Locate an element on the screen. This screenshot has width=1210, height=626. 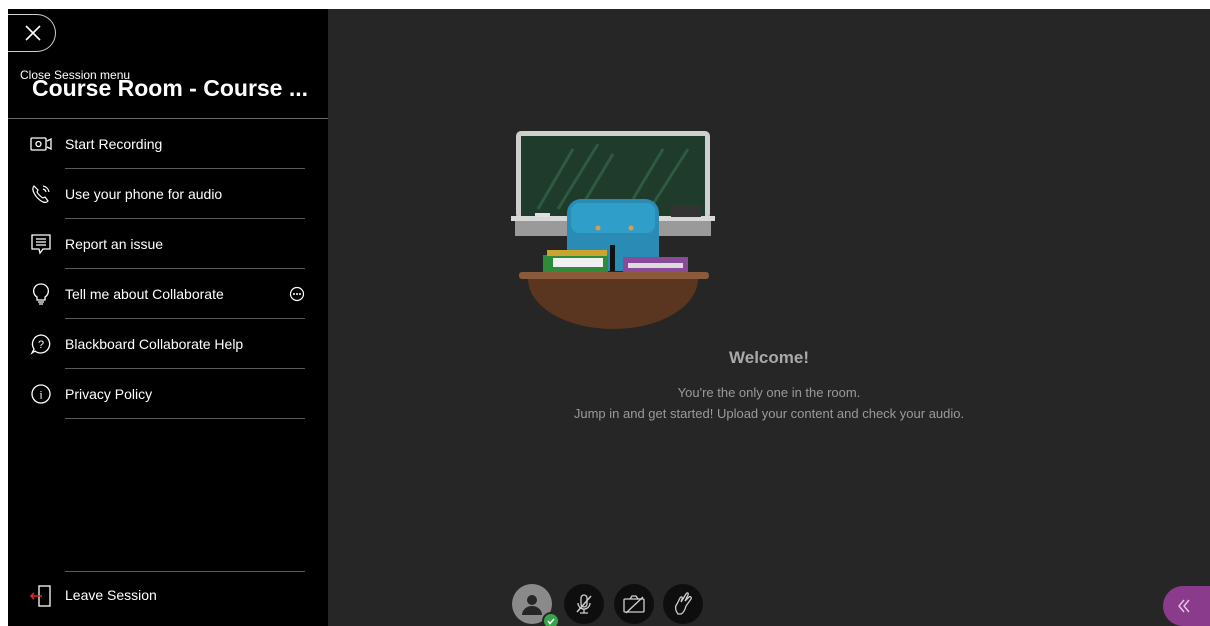
menu-item-label: Blackboard Collaborate Help is located at coordinates (154, 344).